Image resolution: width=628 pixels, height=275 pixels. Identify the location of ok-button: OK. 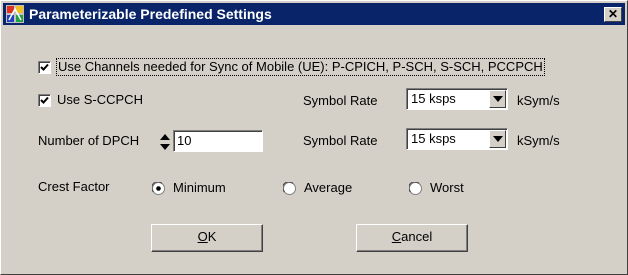
(207, 238).